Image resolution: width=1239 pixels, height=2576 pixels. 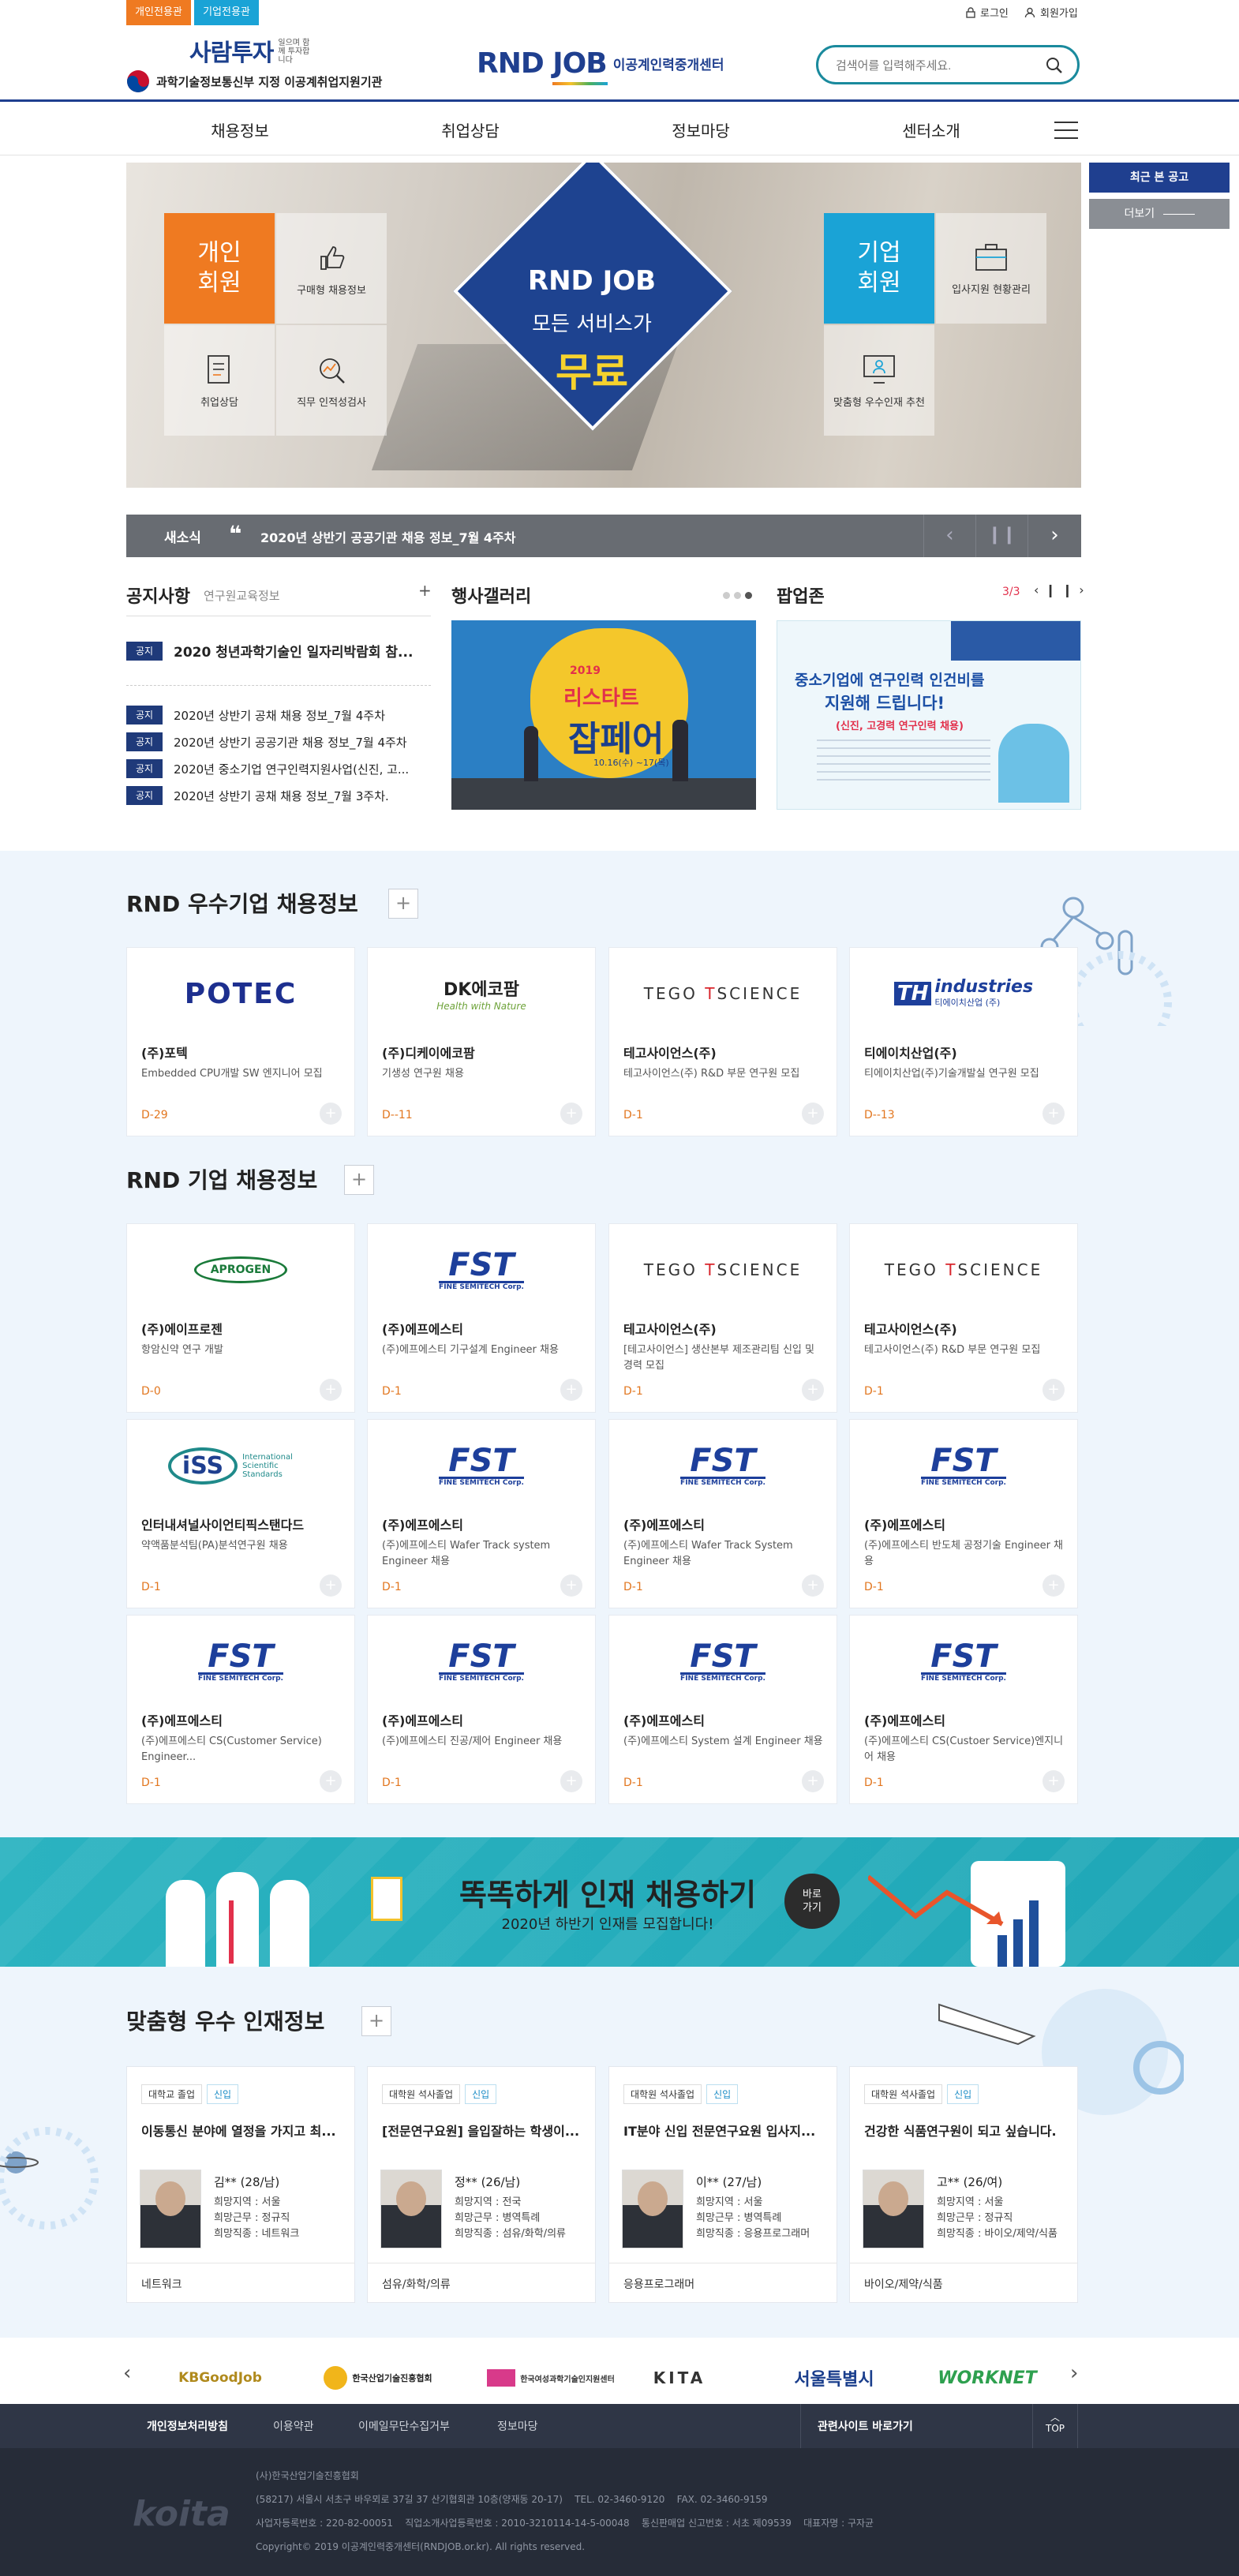 What do you see at coordinates (619, 100) in the screenshot?
I see `header-divider` at bounding box center [619, 100].